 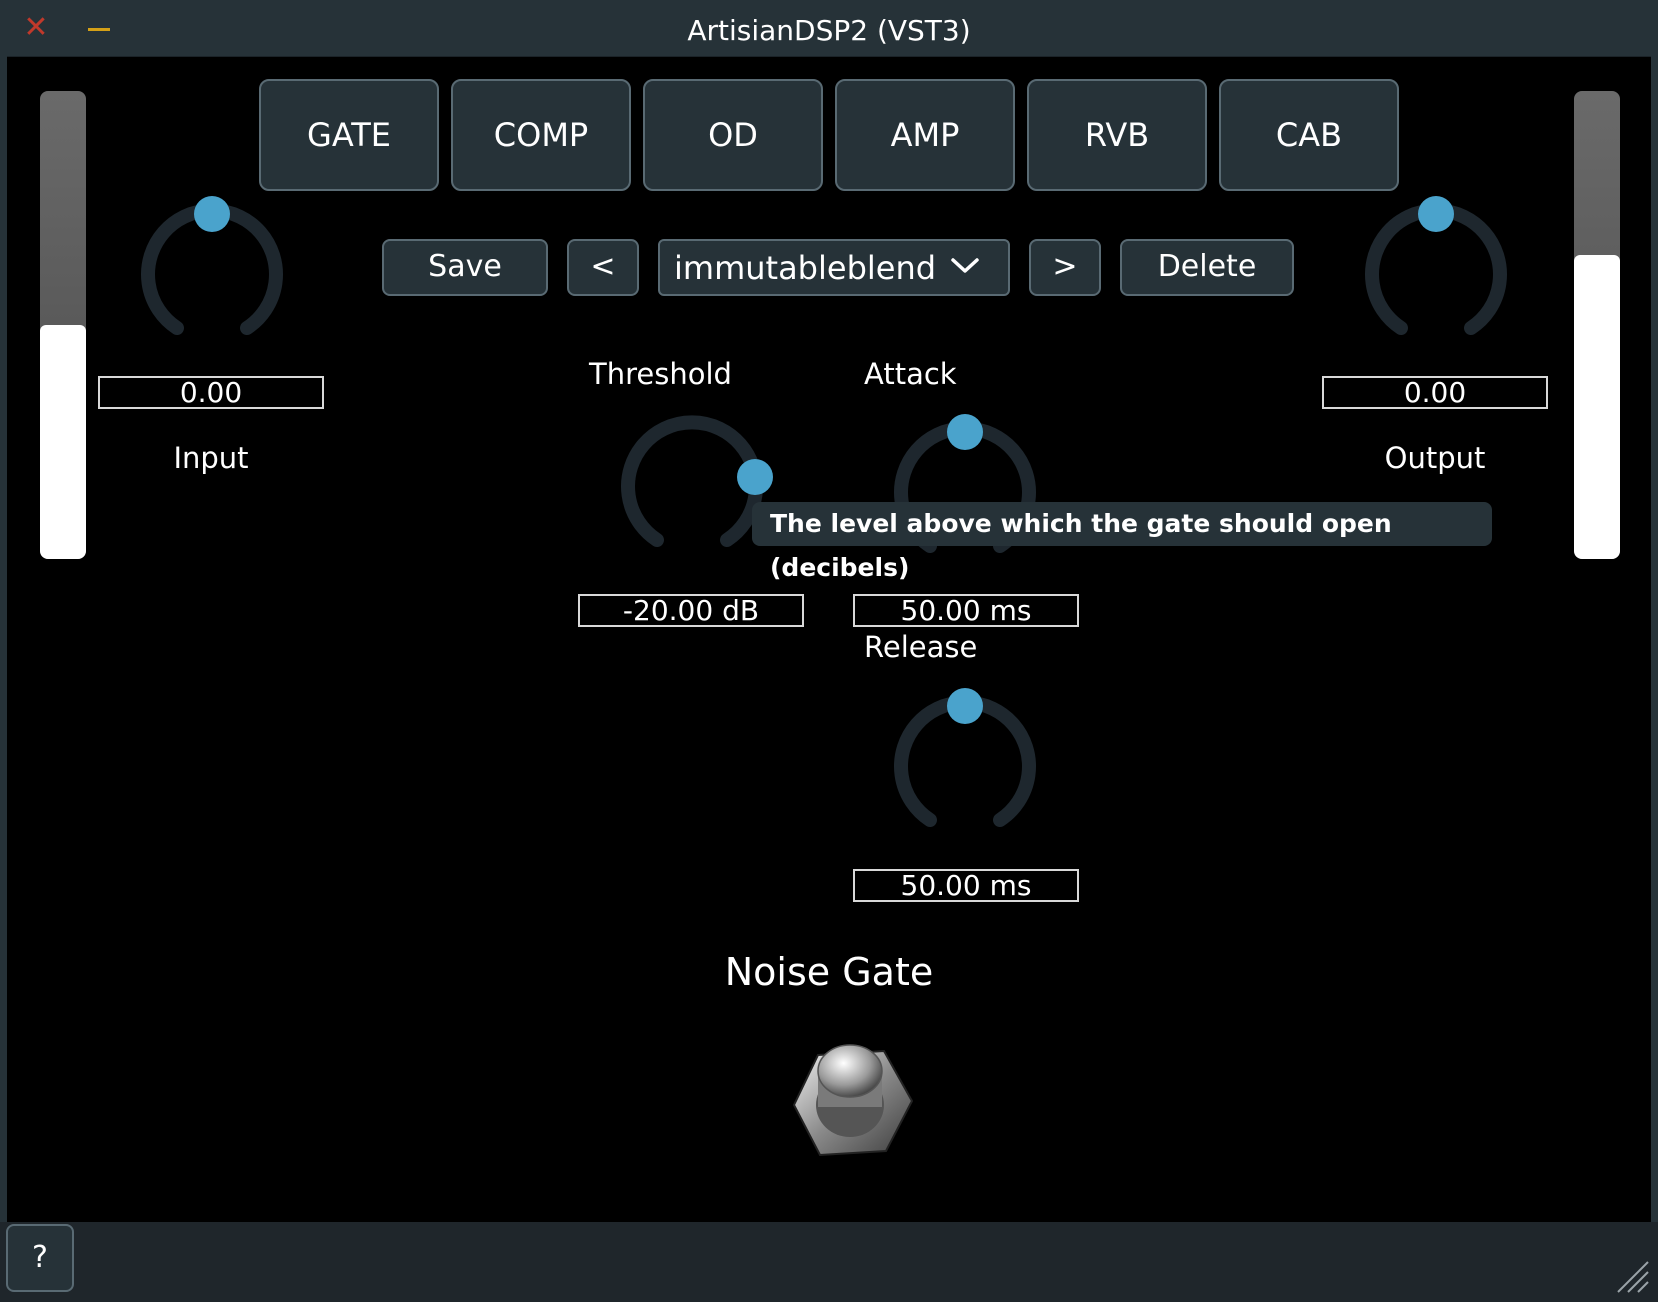 I want to click on release-knob-handle, so click(x=965, y=706).